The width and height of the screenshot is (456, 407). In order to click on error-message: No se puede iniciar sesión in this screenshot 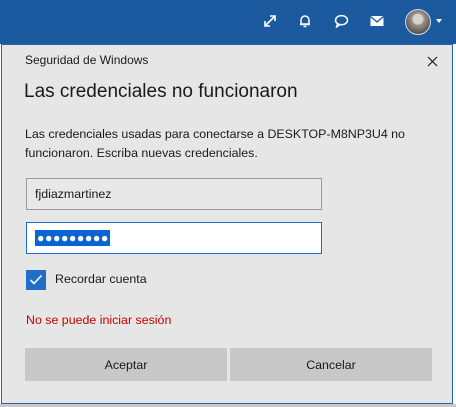, I will do `click(99, 320)`.